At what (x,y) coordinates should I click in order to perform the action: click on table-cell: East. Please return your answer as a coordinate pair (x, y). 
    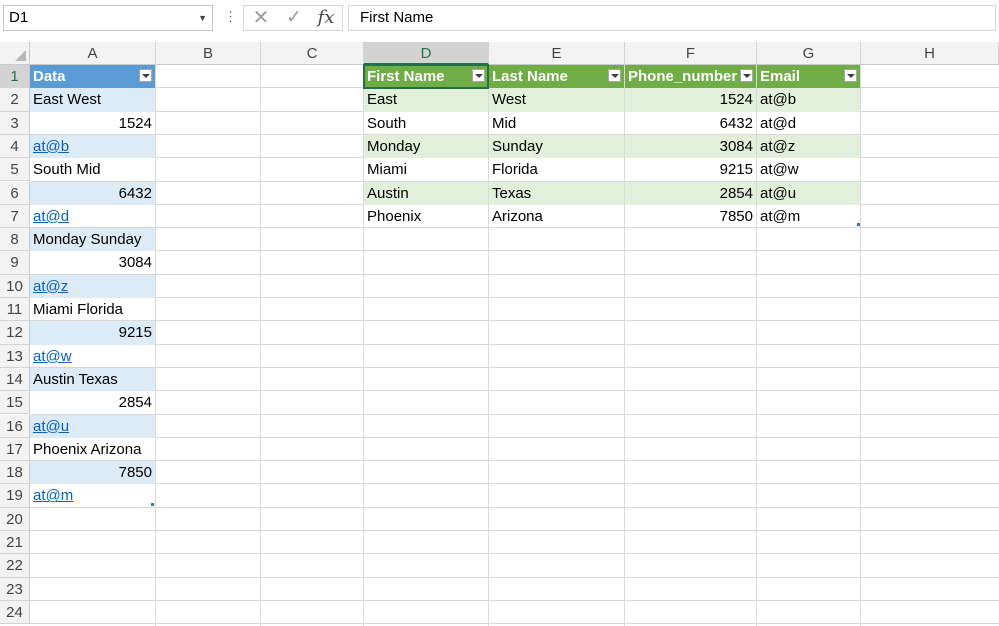
    Looking at the image, I should click on (426, 100).